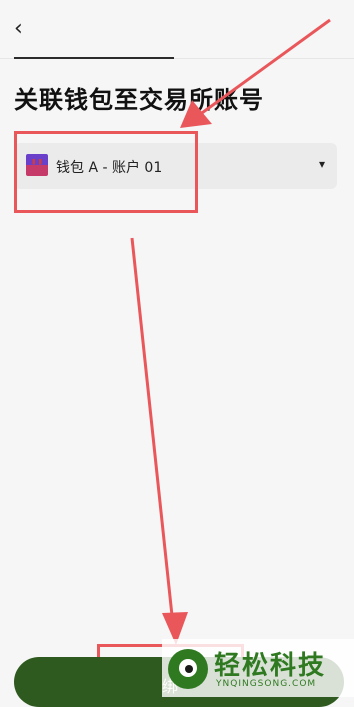 The height and width of the screenshot is (707, 354). I want to click on arrow-line-bottom, so click(152, 431).